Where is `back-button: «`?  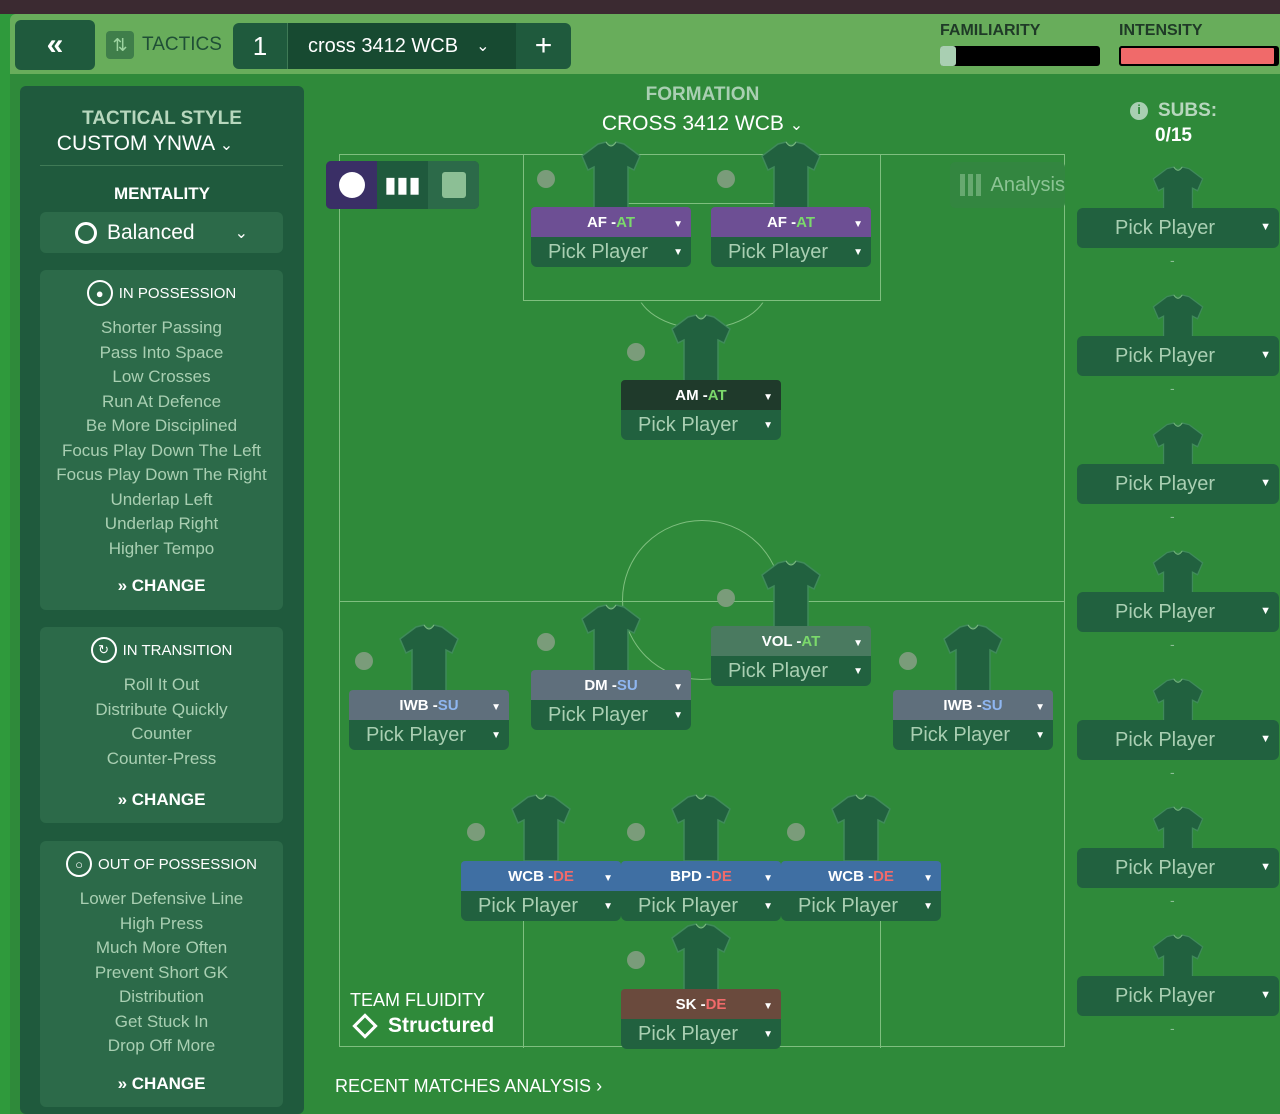 back-button: « is located at coordinates (55, 45).